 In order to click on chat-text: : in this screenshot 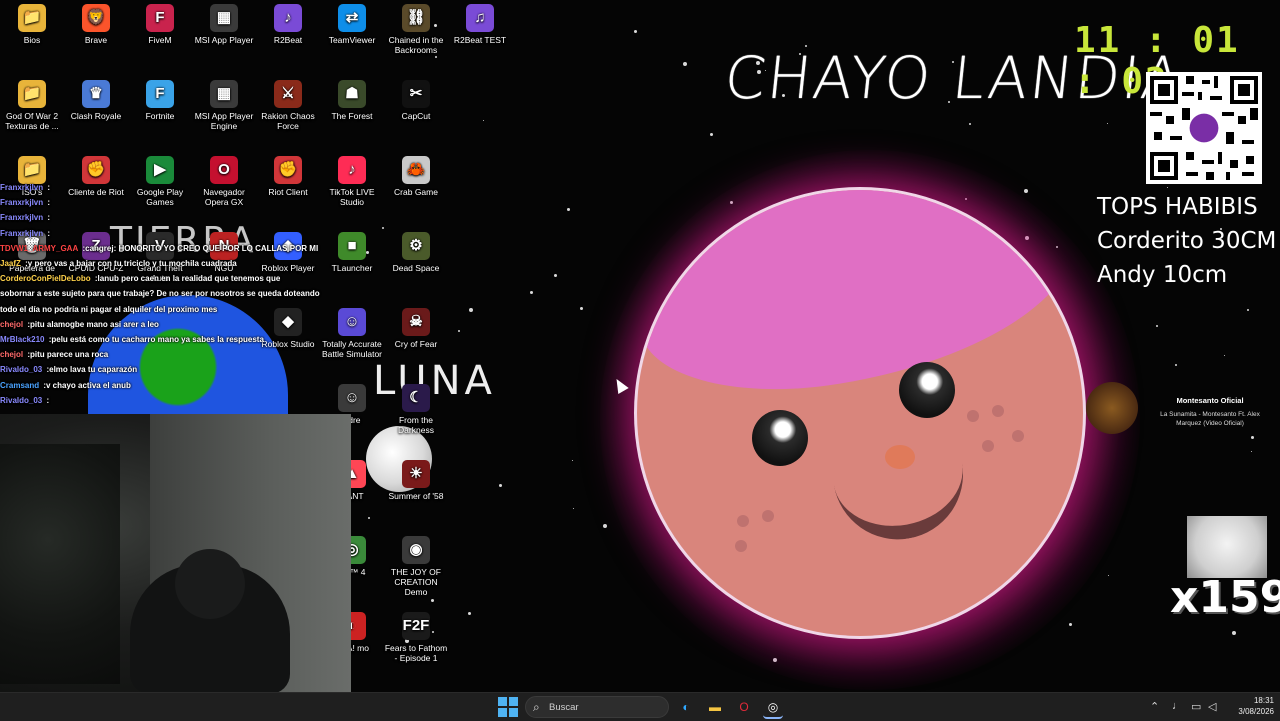, I will do `click(47, 400)`.